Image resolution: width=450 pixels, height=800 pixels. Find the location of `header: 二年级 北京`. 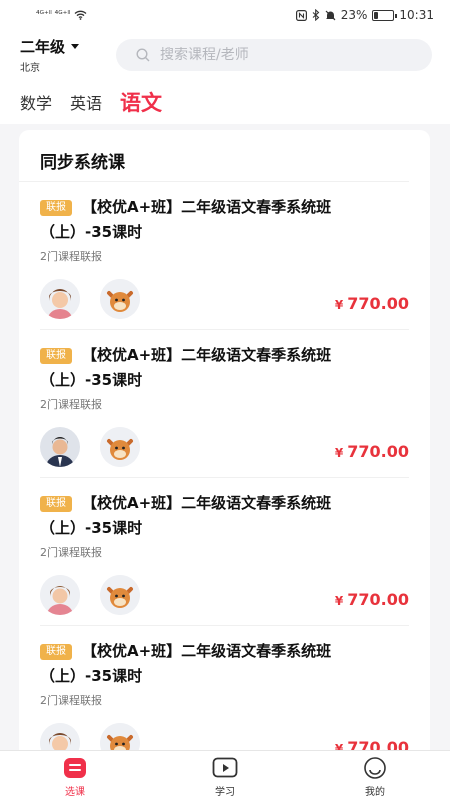

header: 二年级 北京 is located at coordinates (225, 55).